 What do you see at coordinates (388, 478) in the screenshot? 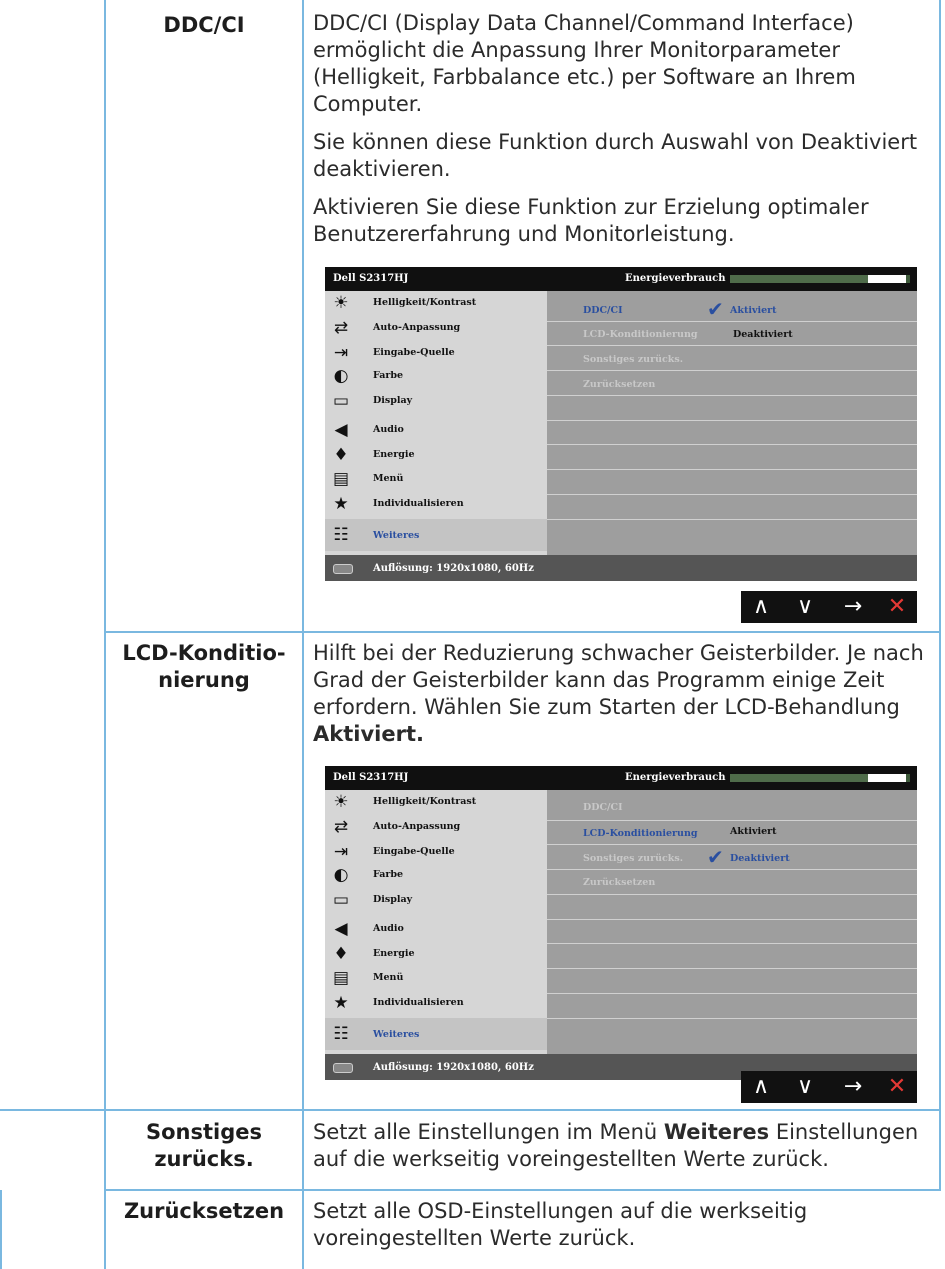
I see `menu-item-label: Menü` at bounding box center [388, 478].